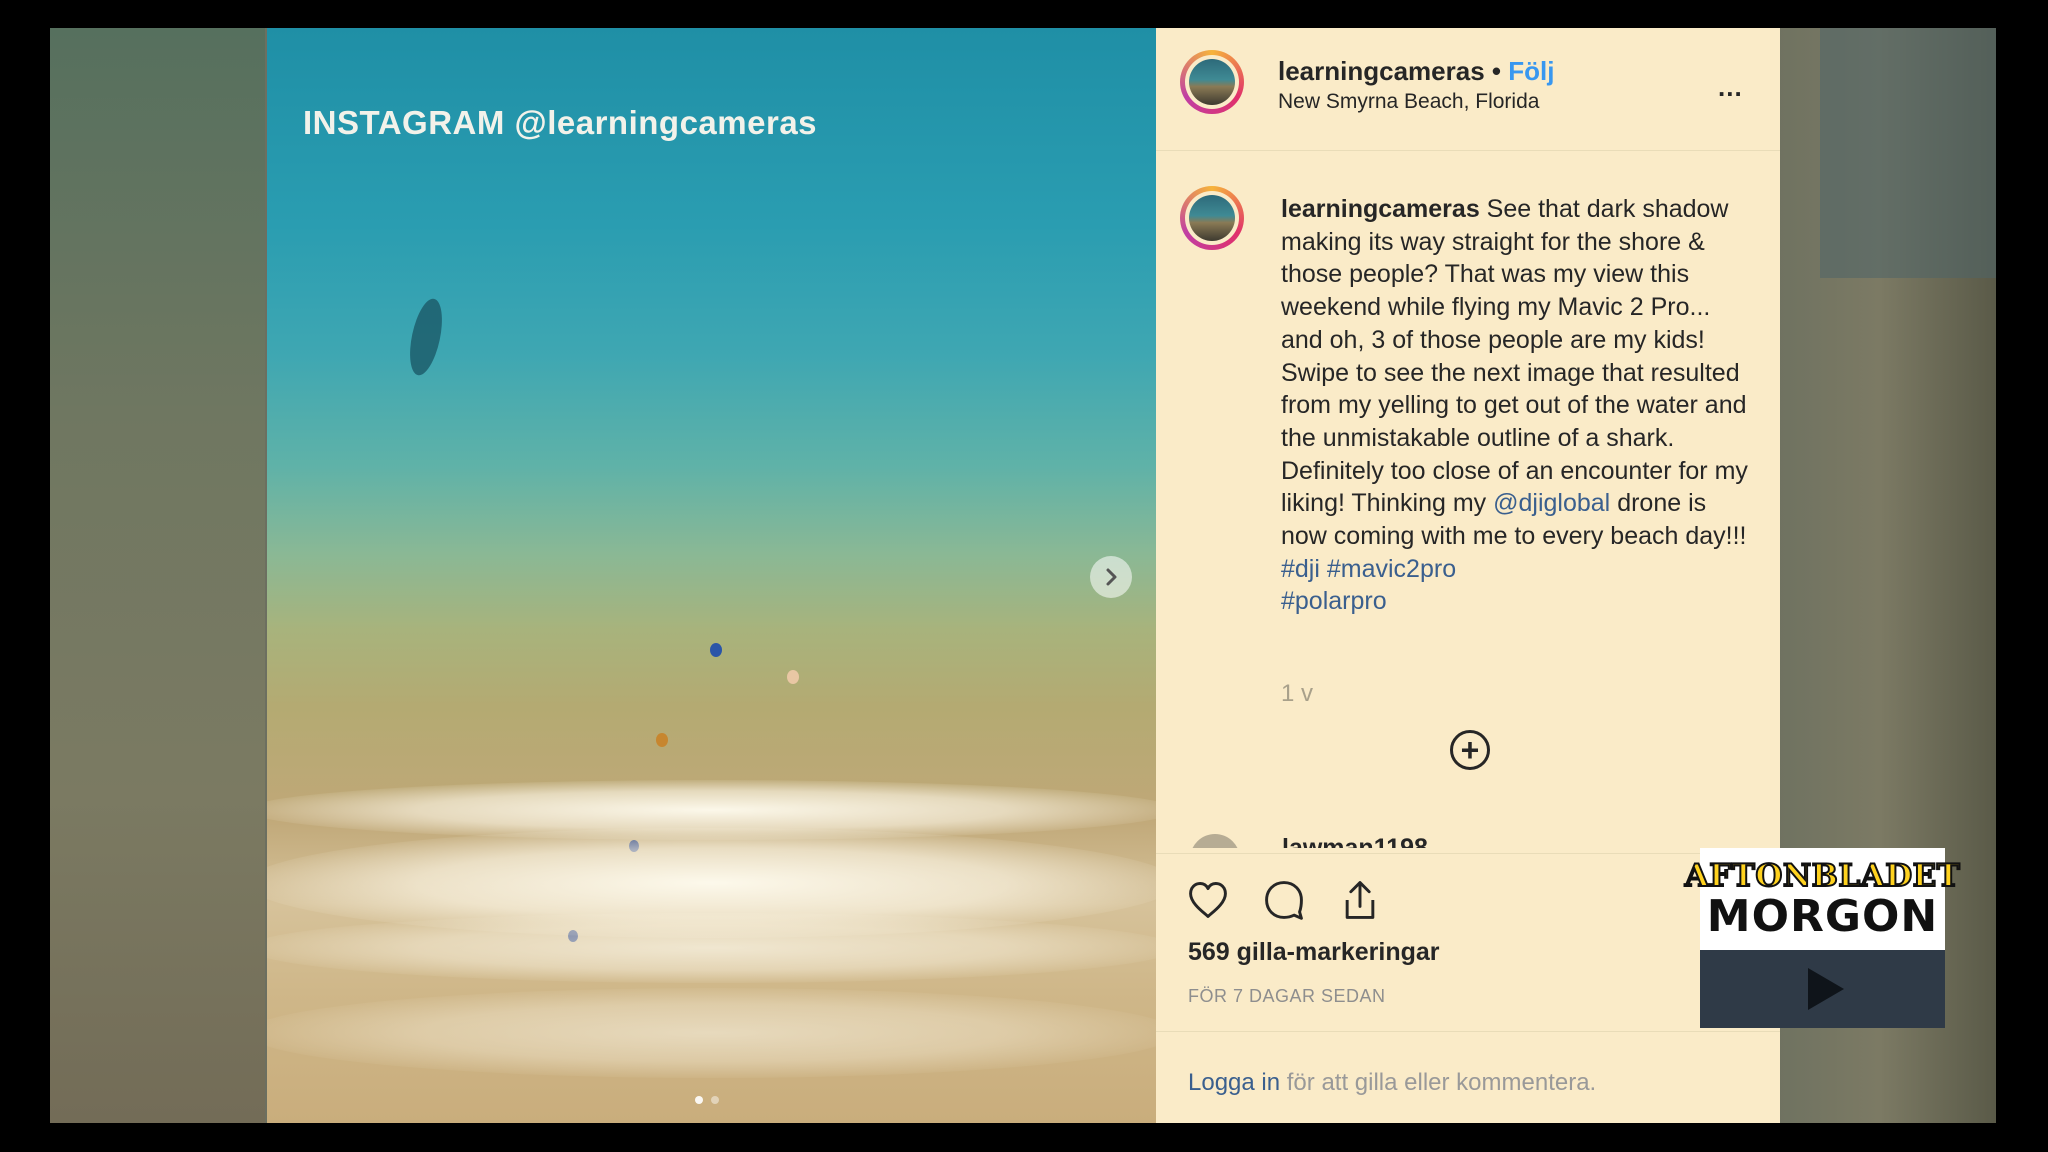 This screenshot has height=1152, width=2048. Describe the element at coordinates (426, 337) in the screenshot. I see `shark-shadow` at that location.